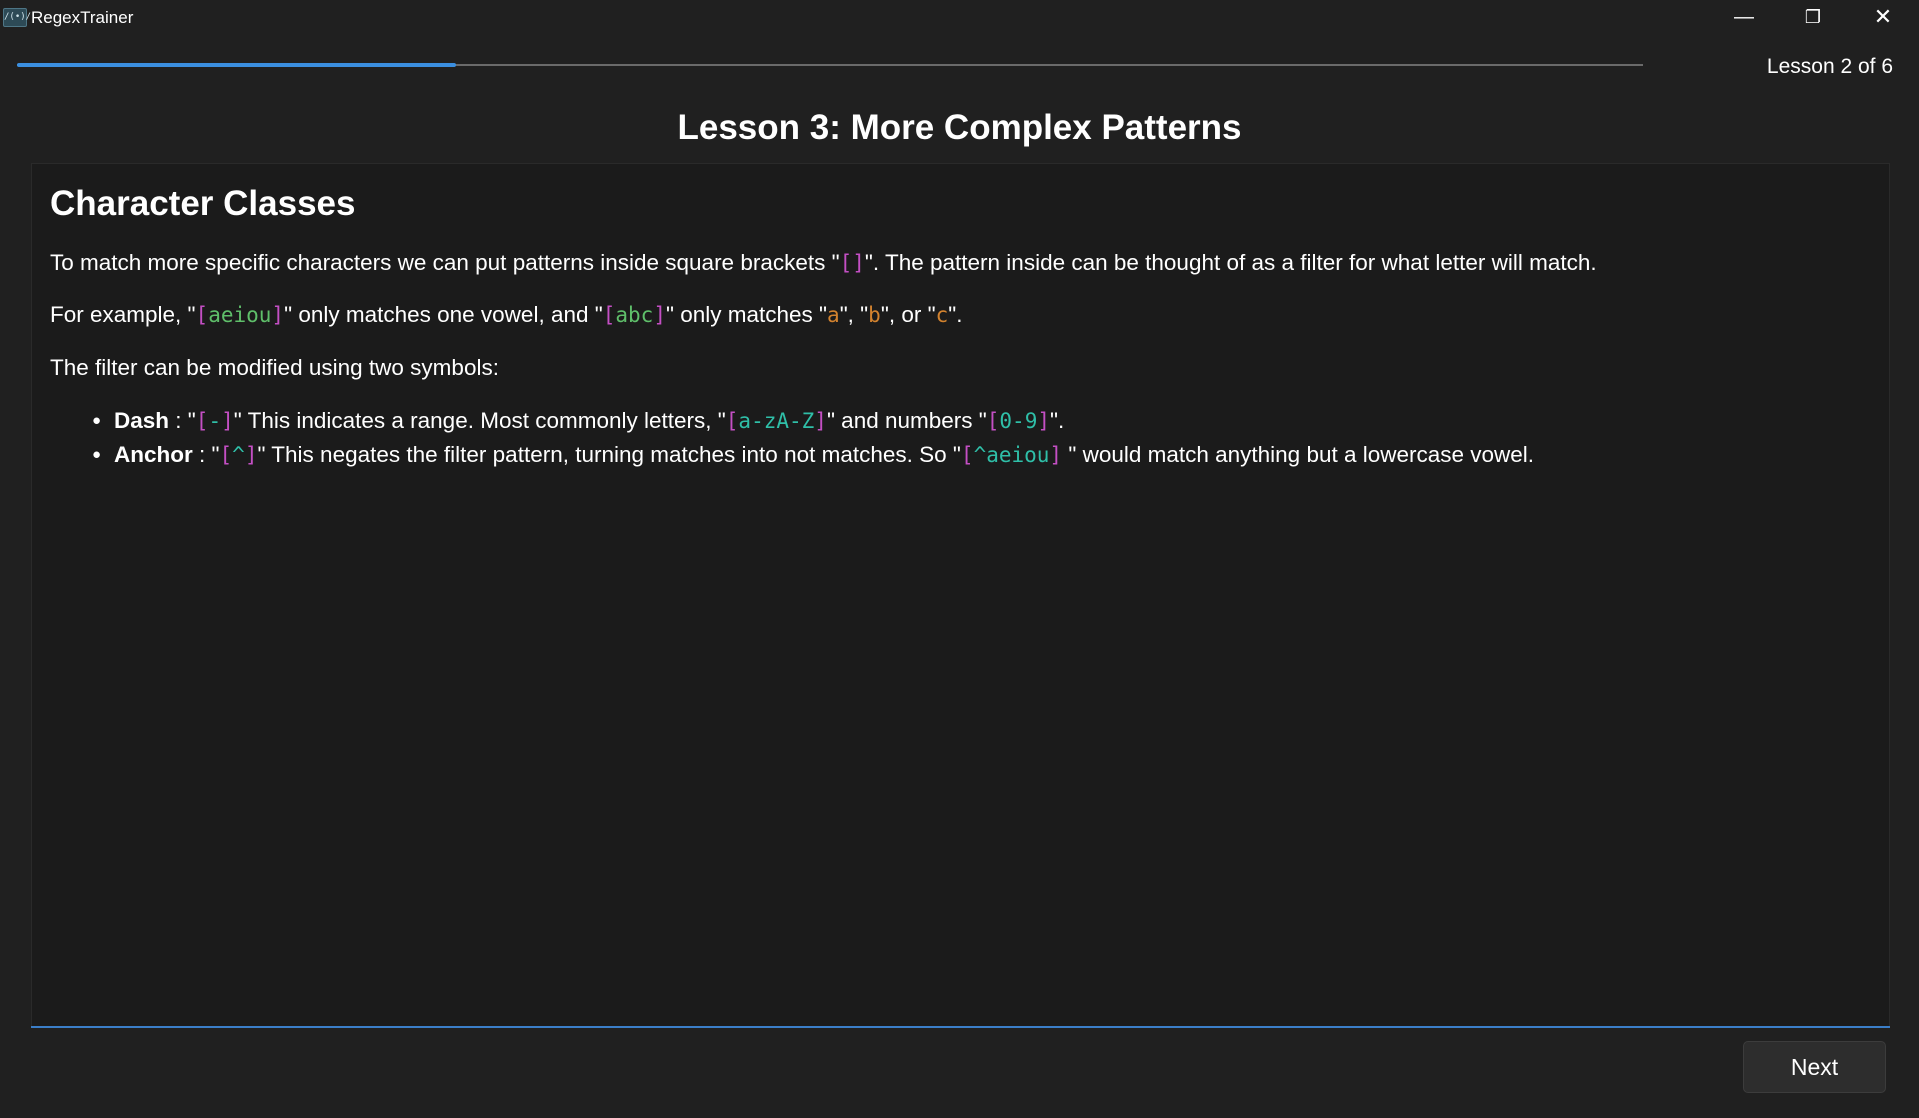 The width and height of the screenshot is (1919, 1118). Describe the element at coordinates (959, 127) in the screenshot. I see `lesson-title: Lesson 3: More Complex Patterns` at that location.